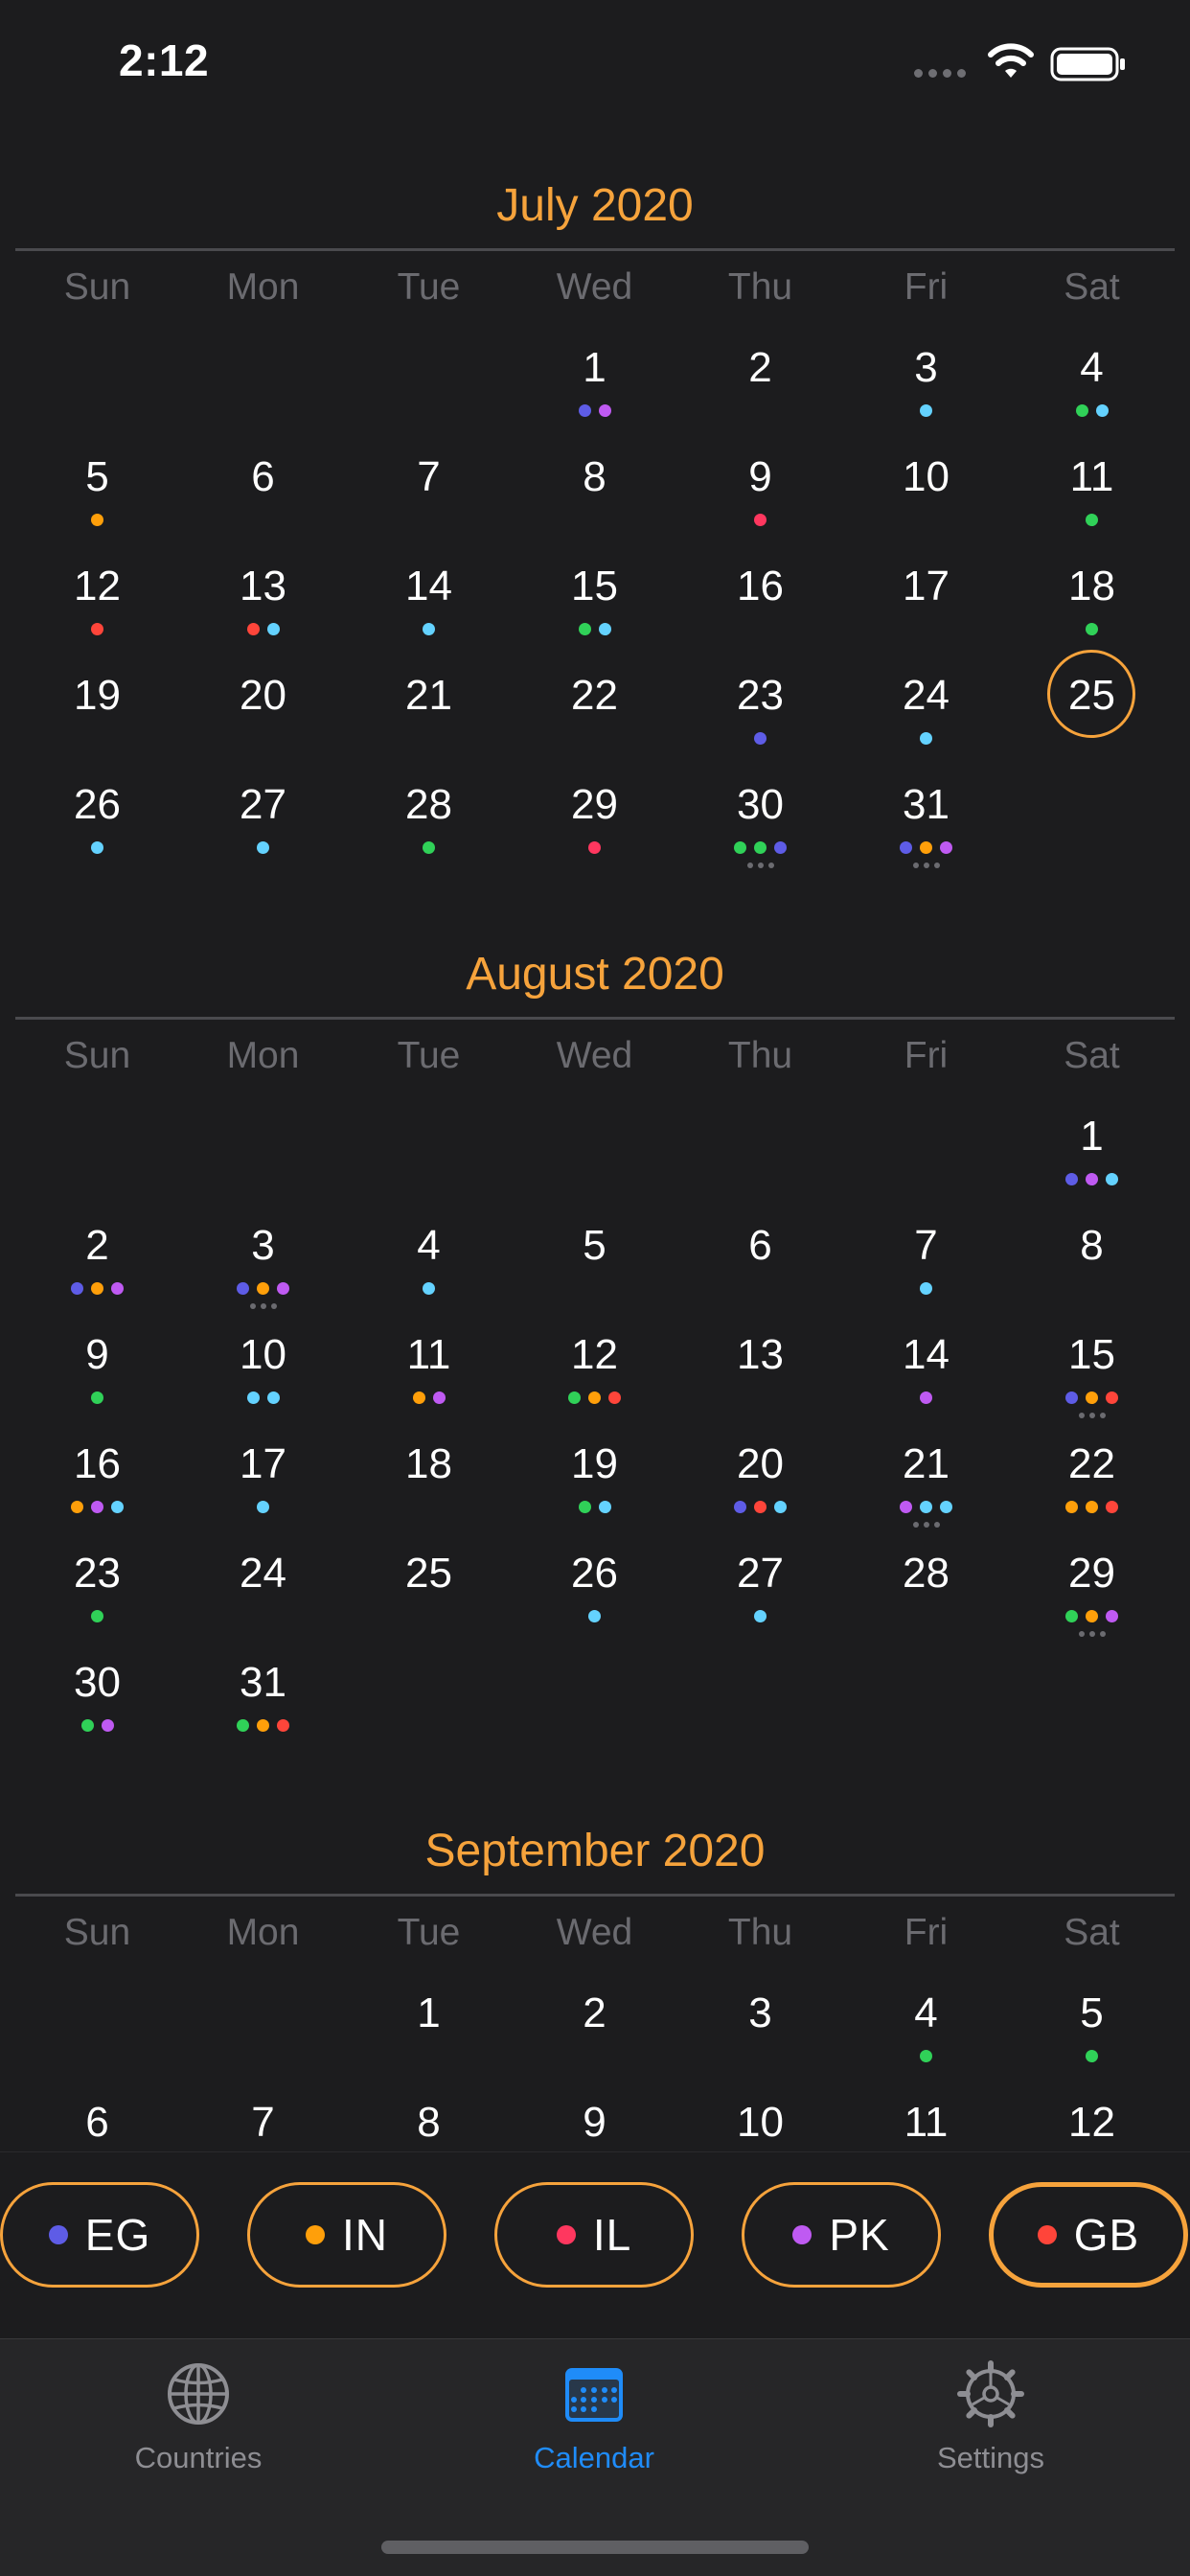 This screenshot has width=1190, height=2576. Describe the element at coordinates (263, 1463) in the screenshot. I see `day-number: 17` at that location.